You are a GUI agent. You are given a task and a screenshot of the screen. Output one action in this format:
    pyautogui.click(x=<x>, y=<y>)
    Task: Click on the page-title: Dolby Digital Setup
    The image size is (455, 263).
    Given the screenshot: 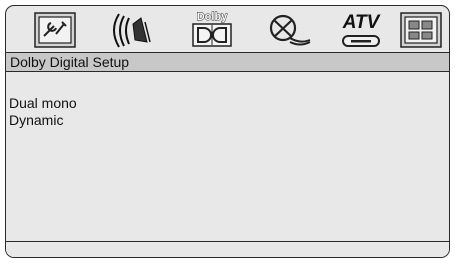 What is the action you would take?
    pyautogui.click(x=227, y=62)
    